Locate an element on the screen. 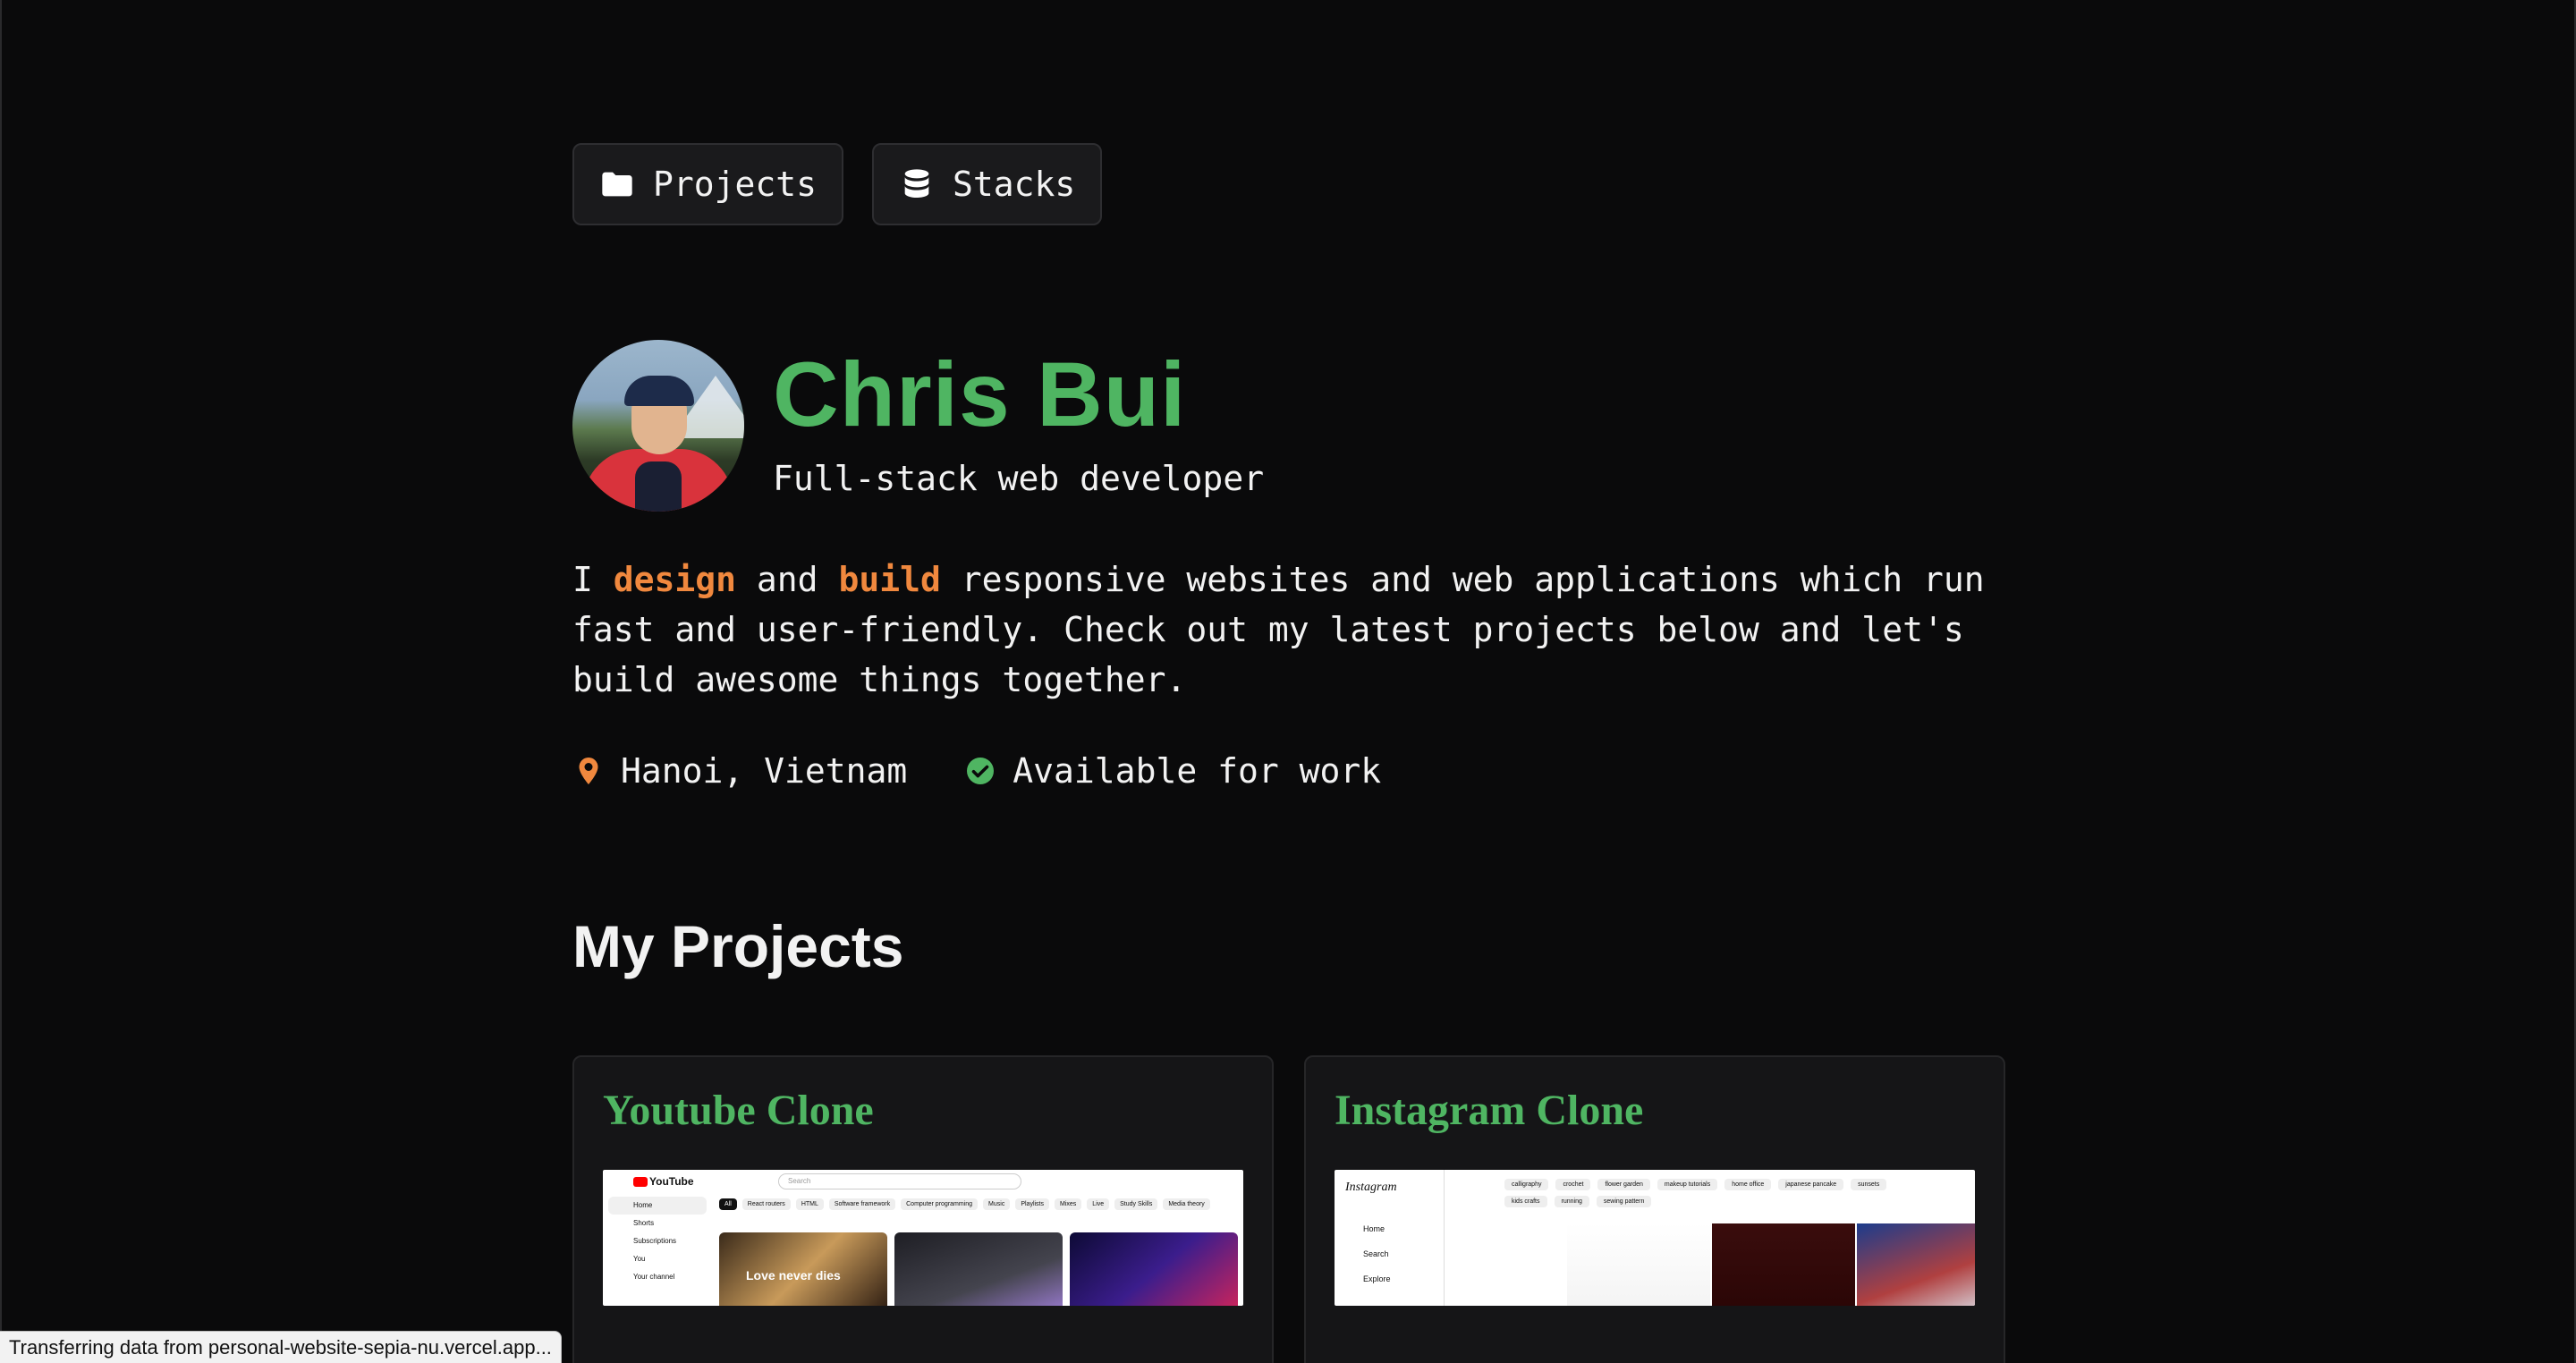 The image size is (2576, 1363). instagram-sidebar-item: Explore is located at coordinates (1377, 1279).